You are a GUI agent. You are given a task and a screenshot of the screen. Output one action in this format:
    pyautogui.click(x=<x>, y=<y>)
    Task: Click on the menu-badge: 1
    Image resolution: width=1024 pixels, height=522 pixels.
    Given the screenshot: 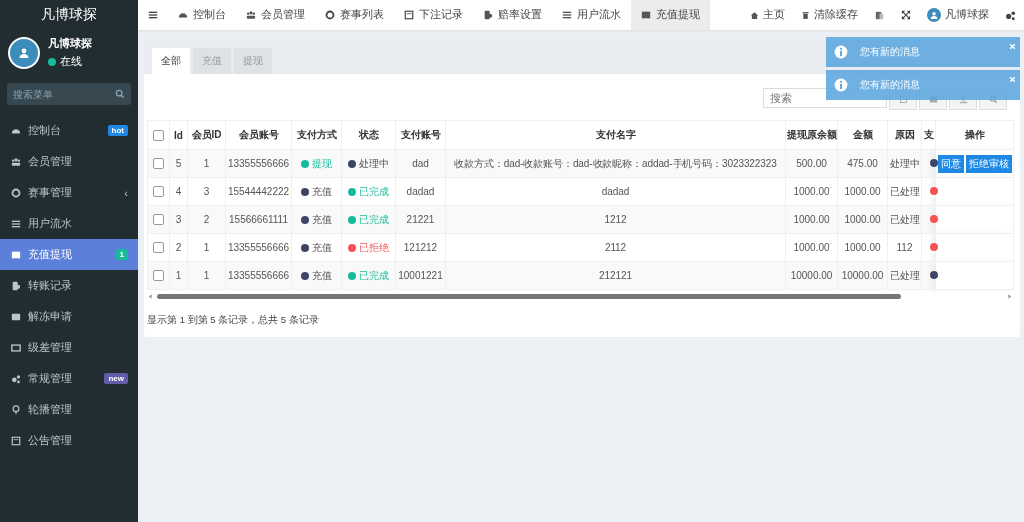 What is the action you would take?
    pyautogui.click(x=121, y=254)
    